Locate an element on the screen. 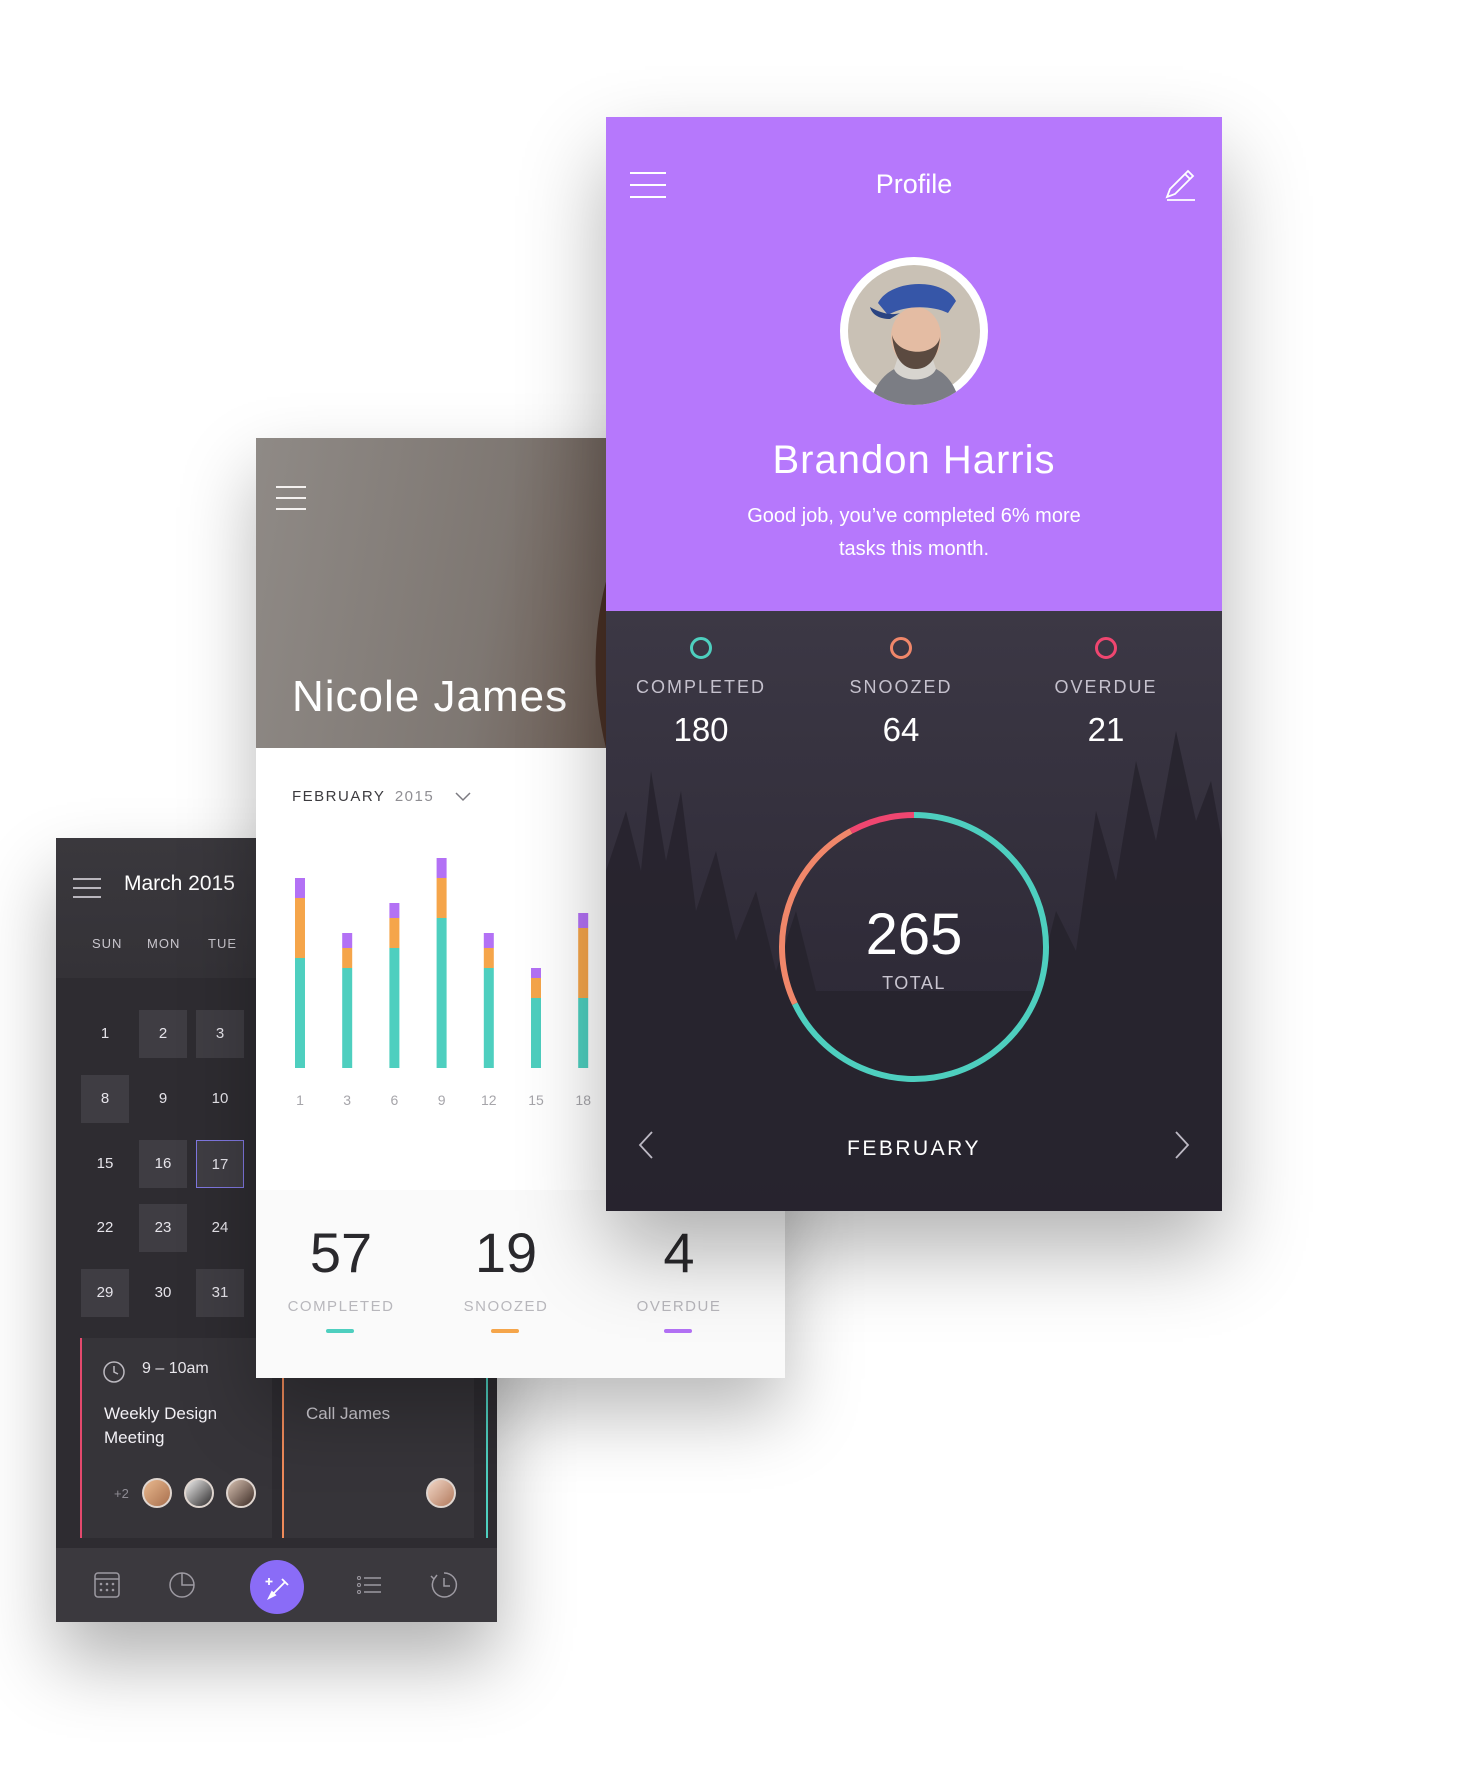 Image resolution: width=1480 pixels, height=1776 pixels. stat-value: 21 is located at coordinates (1106, 729).